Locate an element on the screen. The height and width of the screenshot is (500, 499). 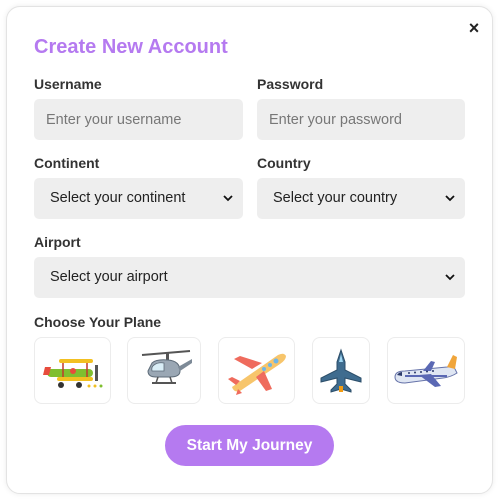
close-icon: × is located at coordinates (474, 28).